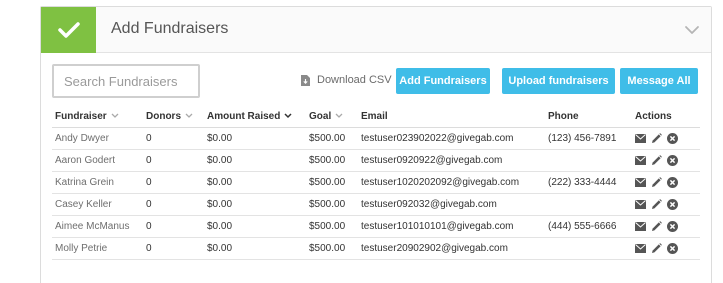 This screenshot has height=283, width=723. I want to click on fundraiser-name: Aimee McManus, so click(97, 226).